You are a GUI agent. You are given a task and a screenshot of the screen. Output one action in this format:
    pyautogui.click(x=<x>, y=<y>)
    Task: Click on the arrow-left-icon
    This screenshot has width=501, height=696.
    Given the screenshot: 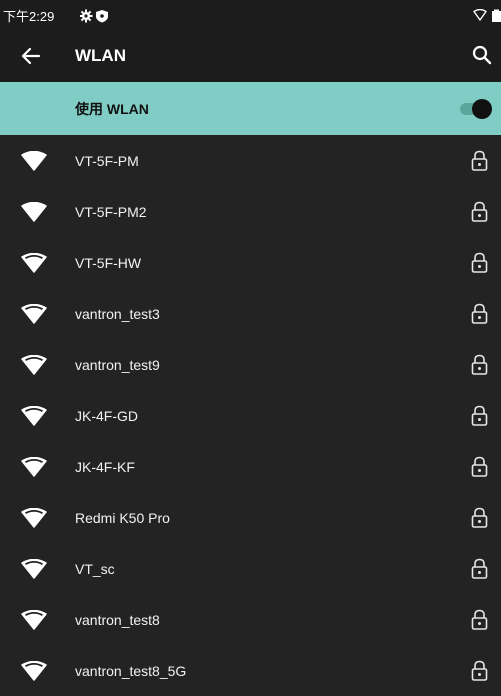 What is the action you would take?
    pyautogui.click(x=31, y=56)
    